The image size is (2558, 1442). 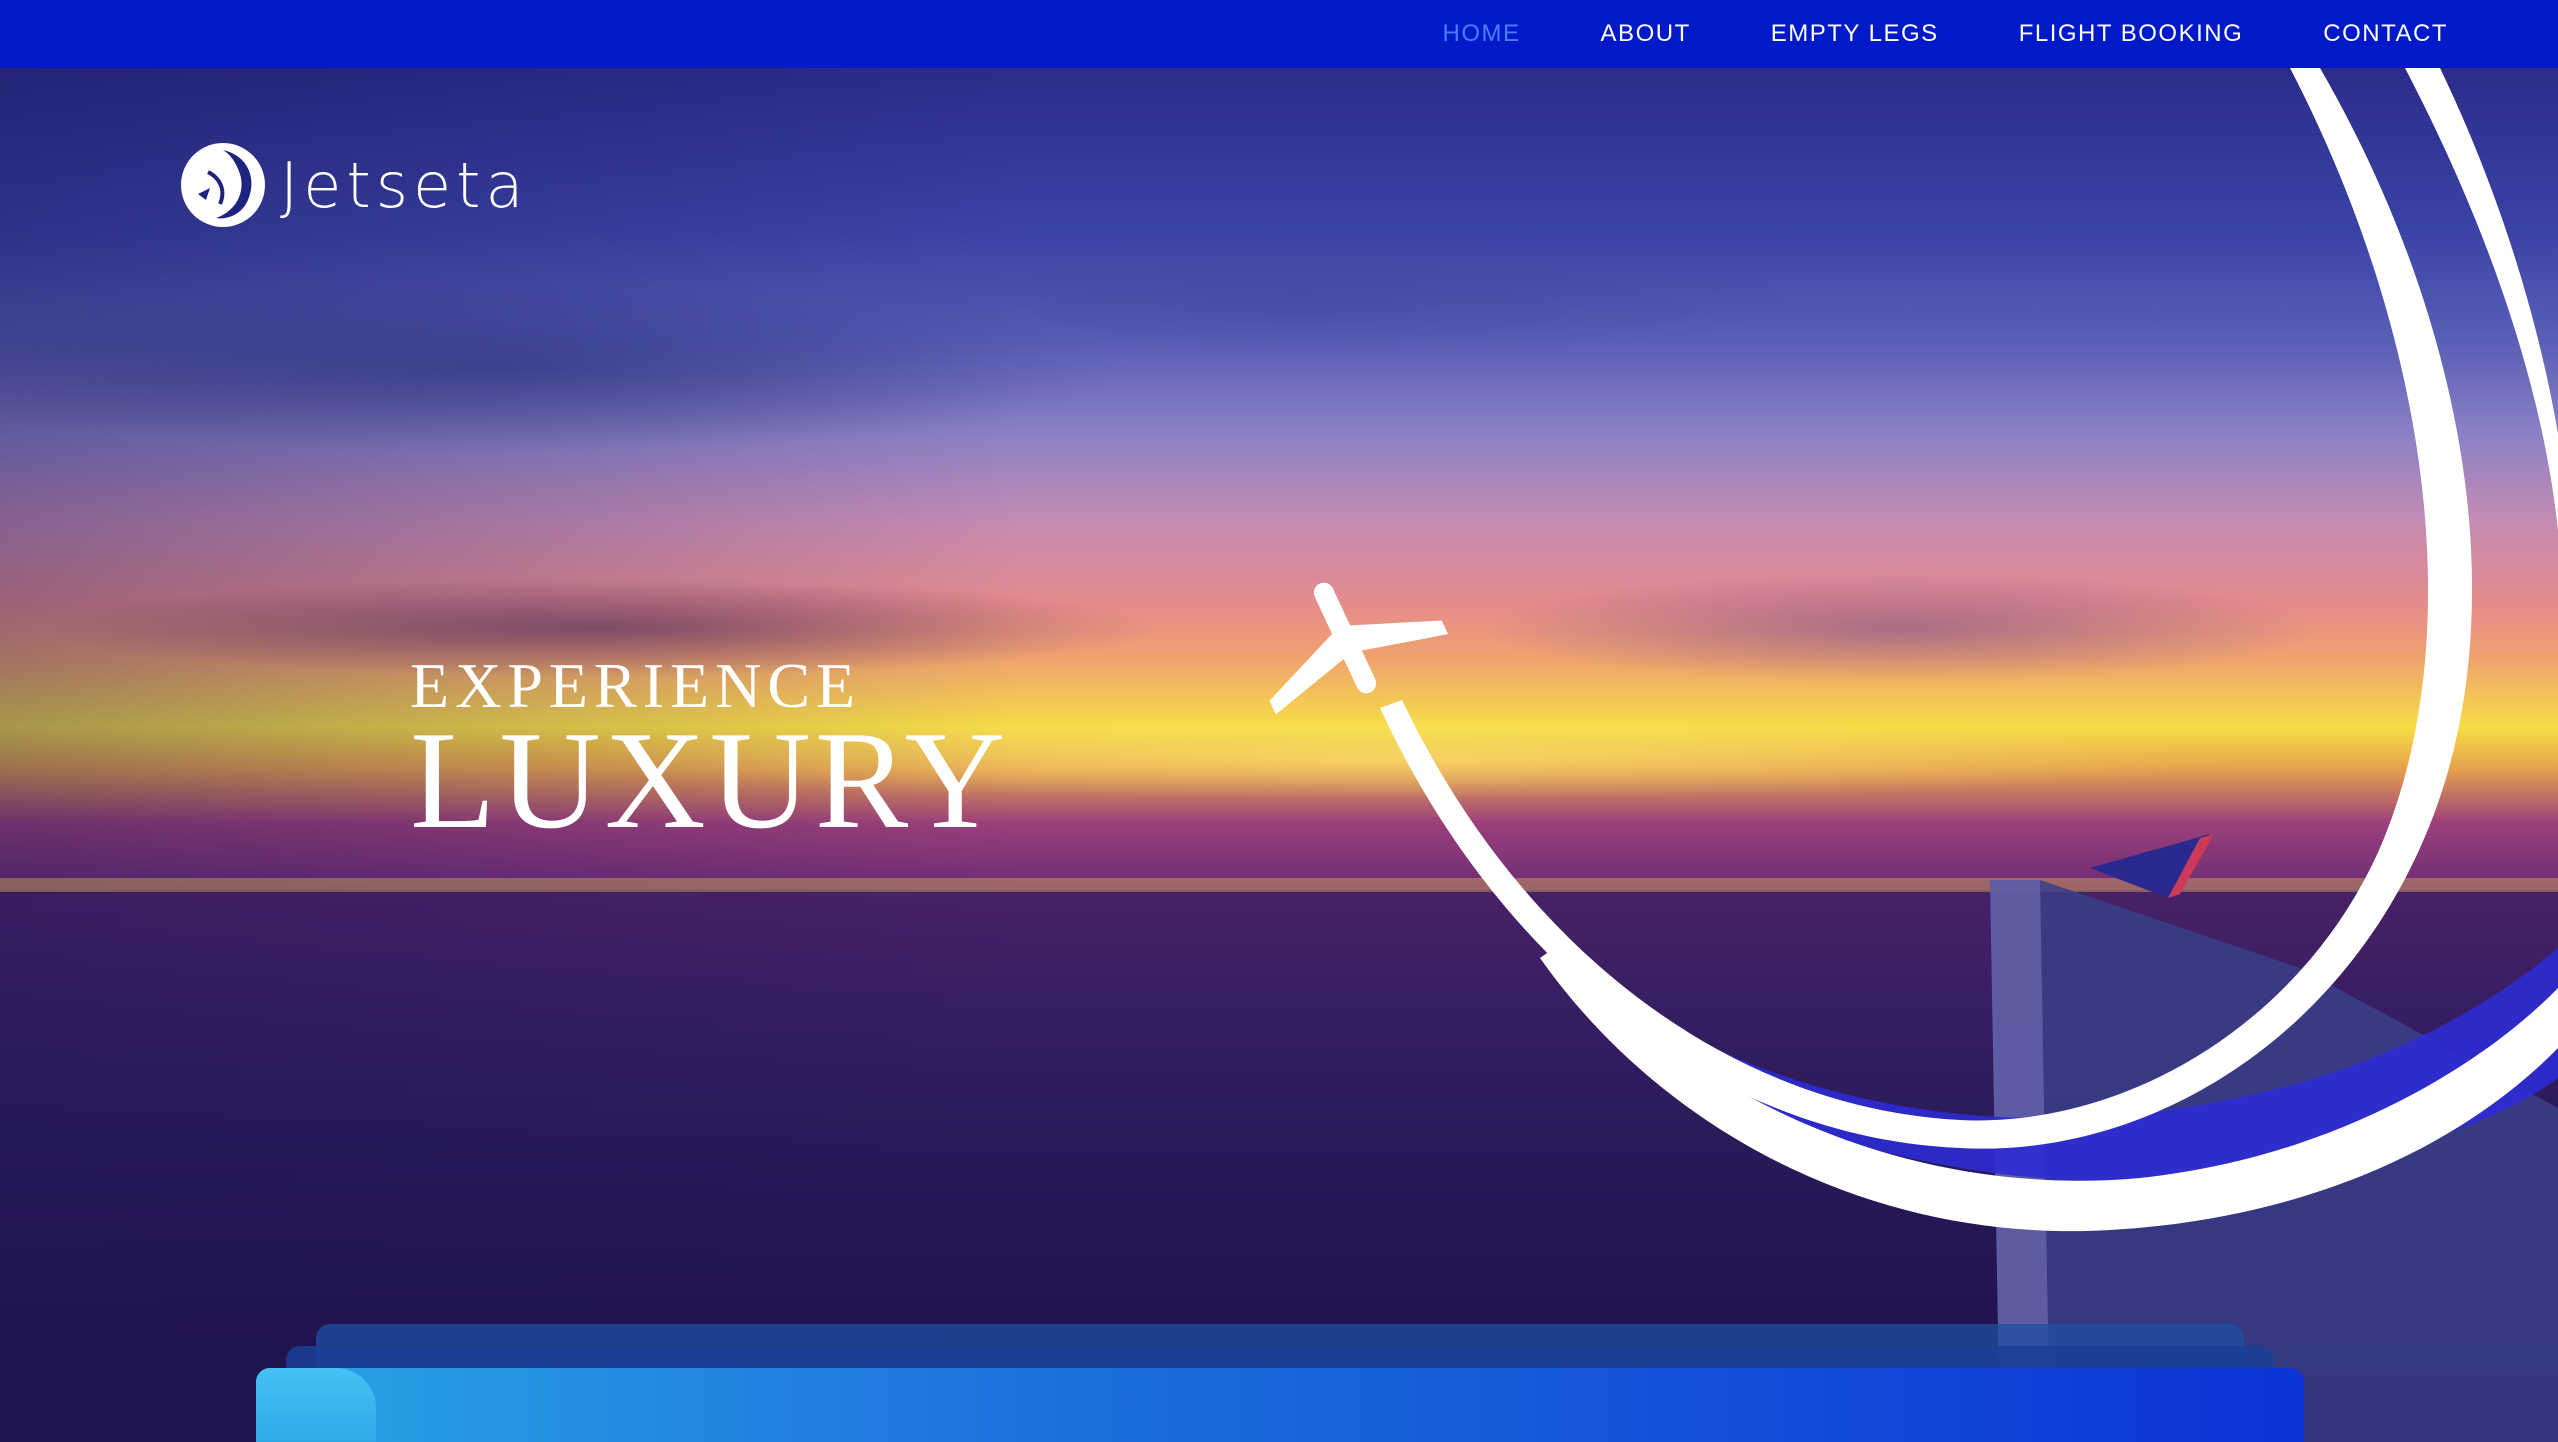 What do you see at coordinates (223, 185) in the screenshot?
I see `jetseta-logo-icon` at bounding box center [223, 185].